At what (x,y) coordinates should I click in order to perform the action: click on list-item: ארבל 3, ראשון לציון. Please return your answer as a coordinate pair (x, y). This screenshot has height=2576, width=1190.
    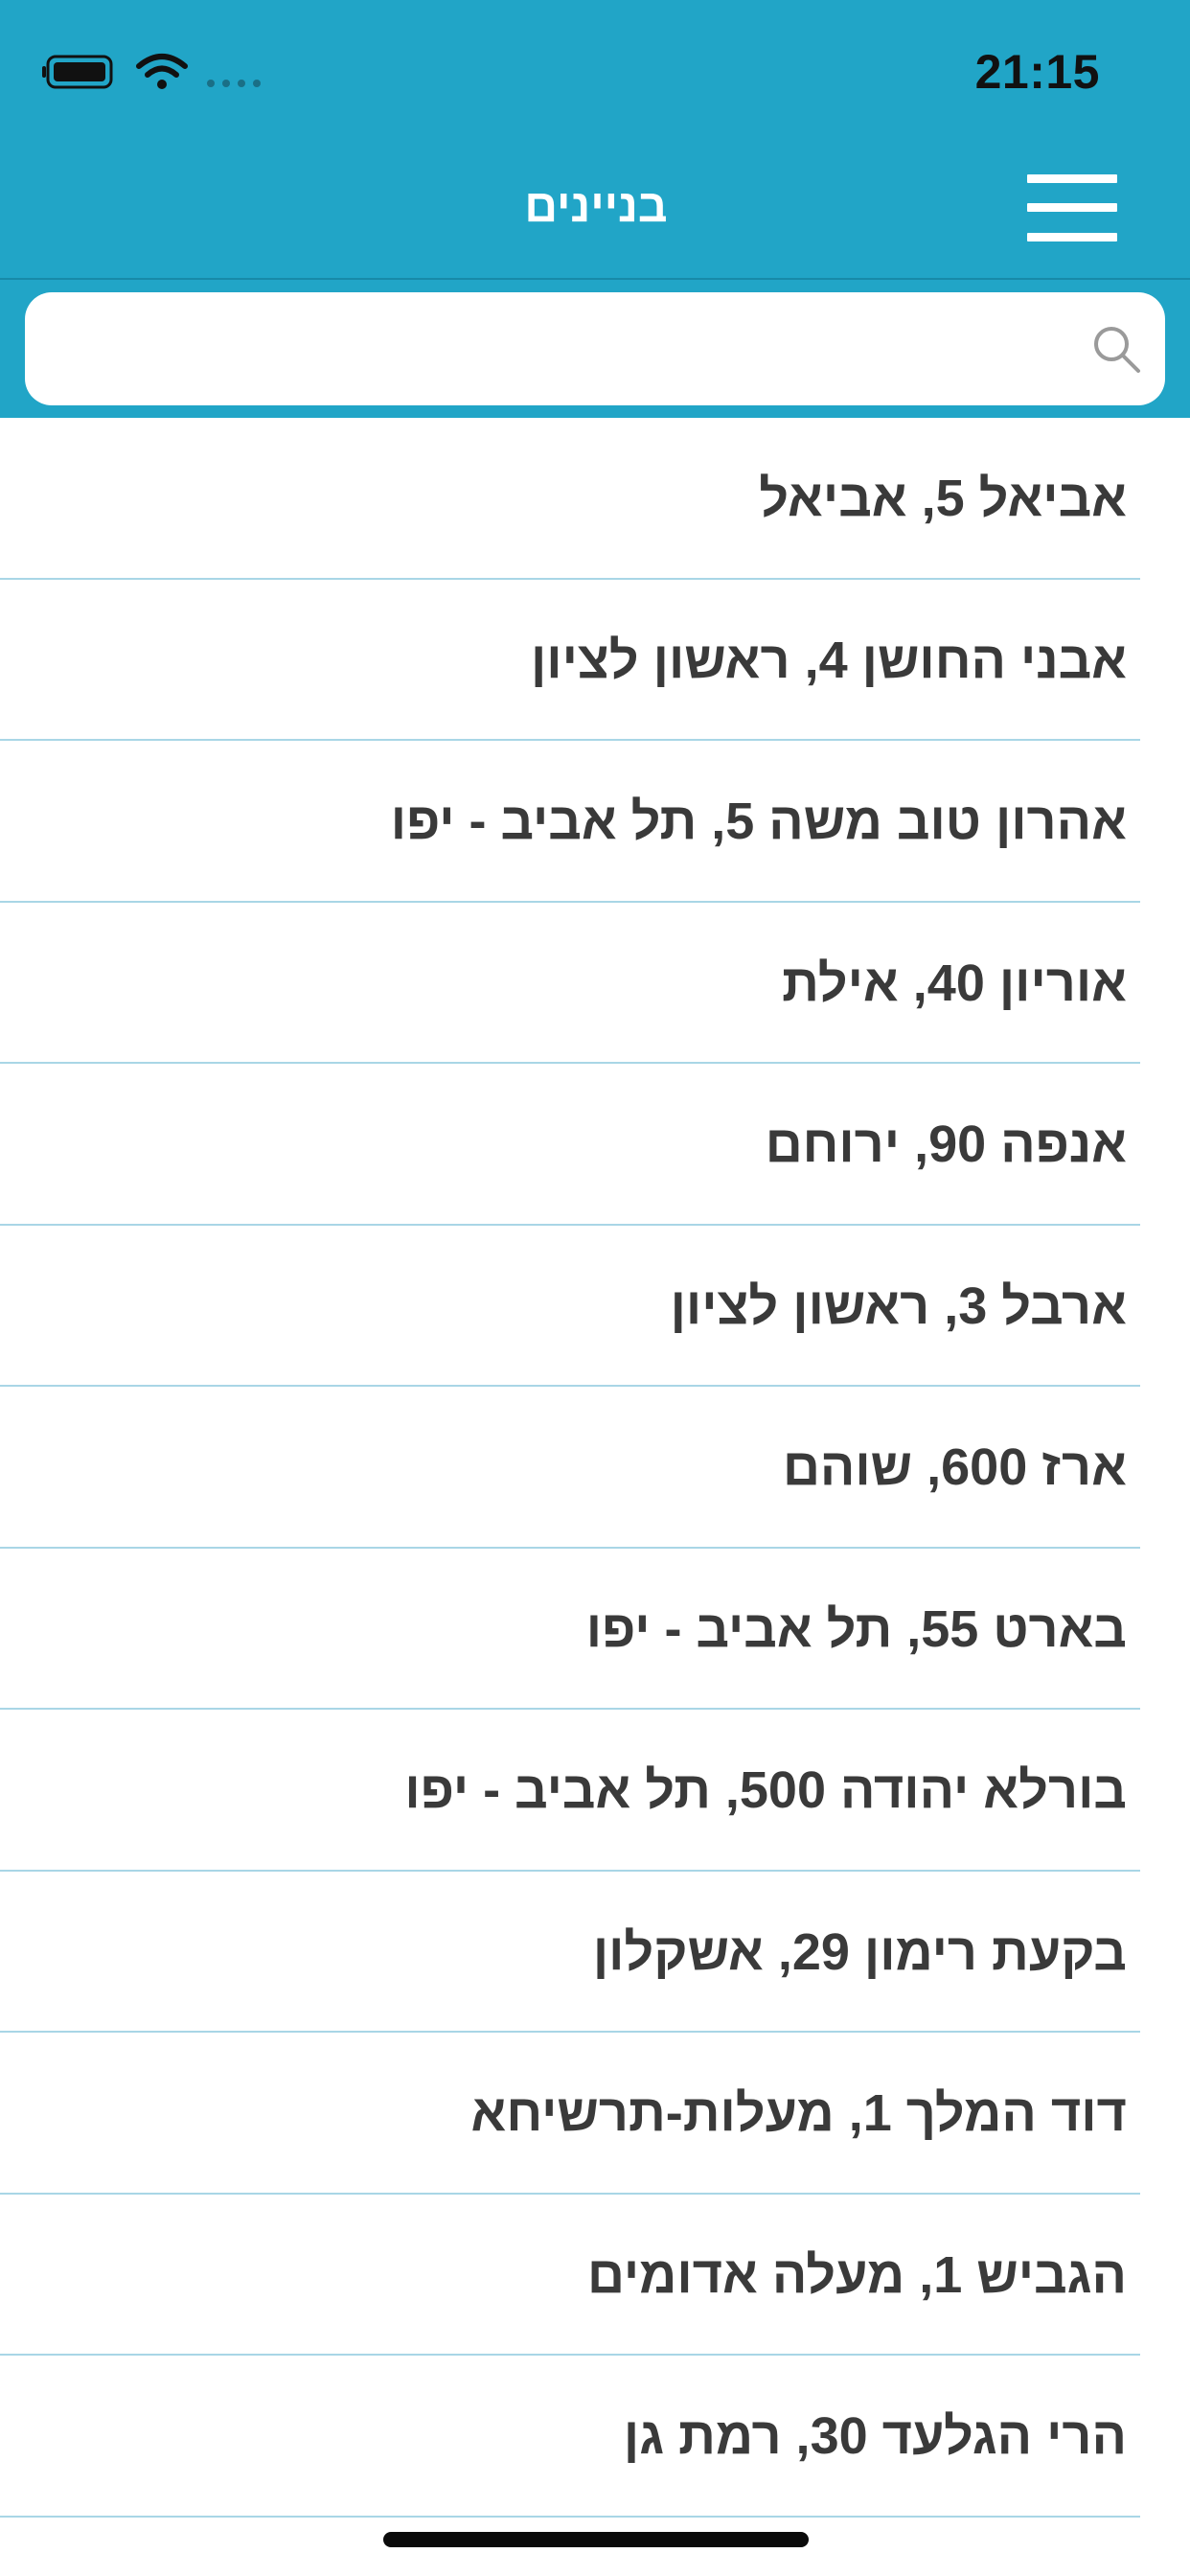
    Looking at the image, I should click on (595, 1306).